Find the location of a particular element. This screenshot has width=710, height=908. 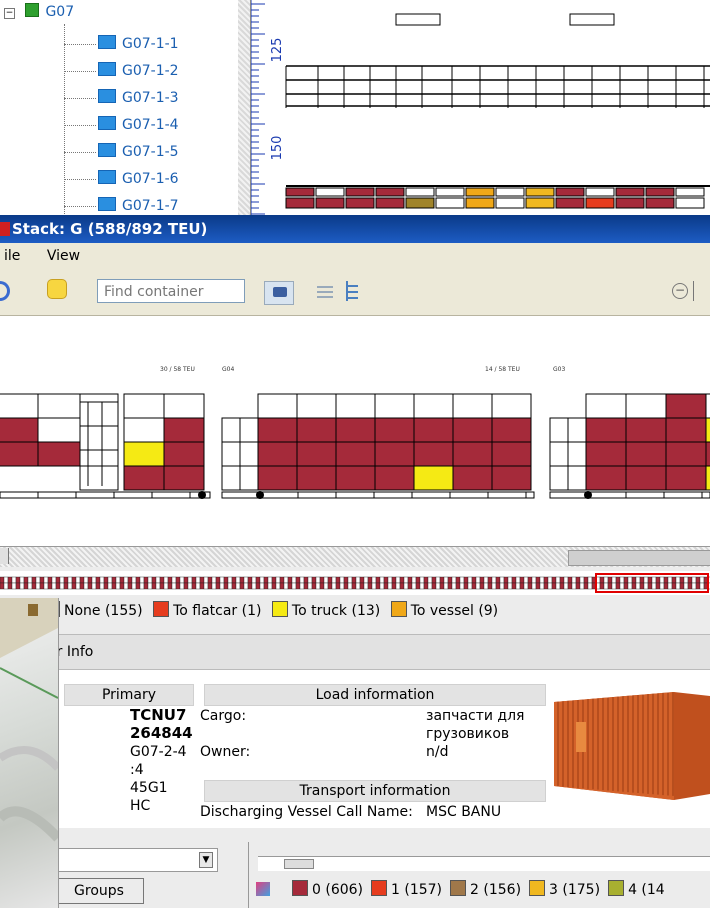

tree-item-label: G07-1-6 is located at coordinates (150, 179).